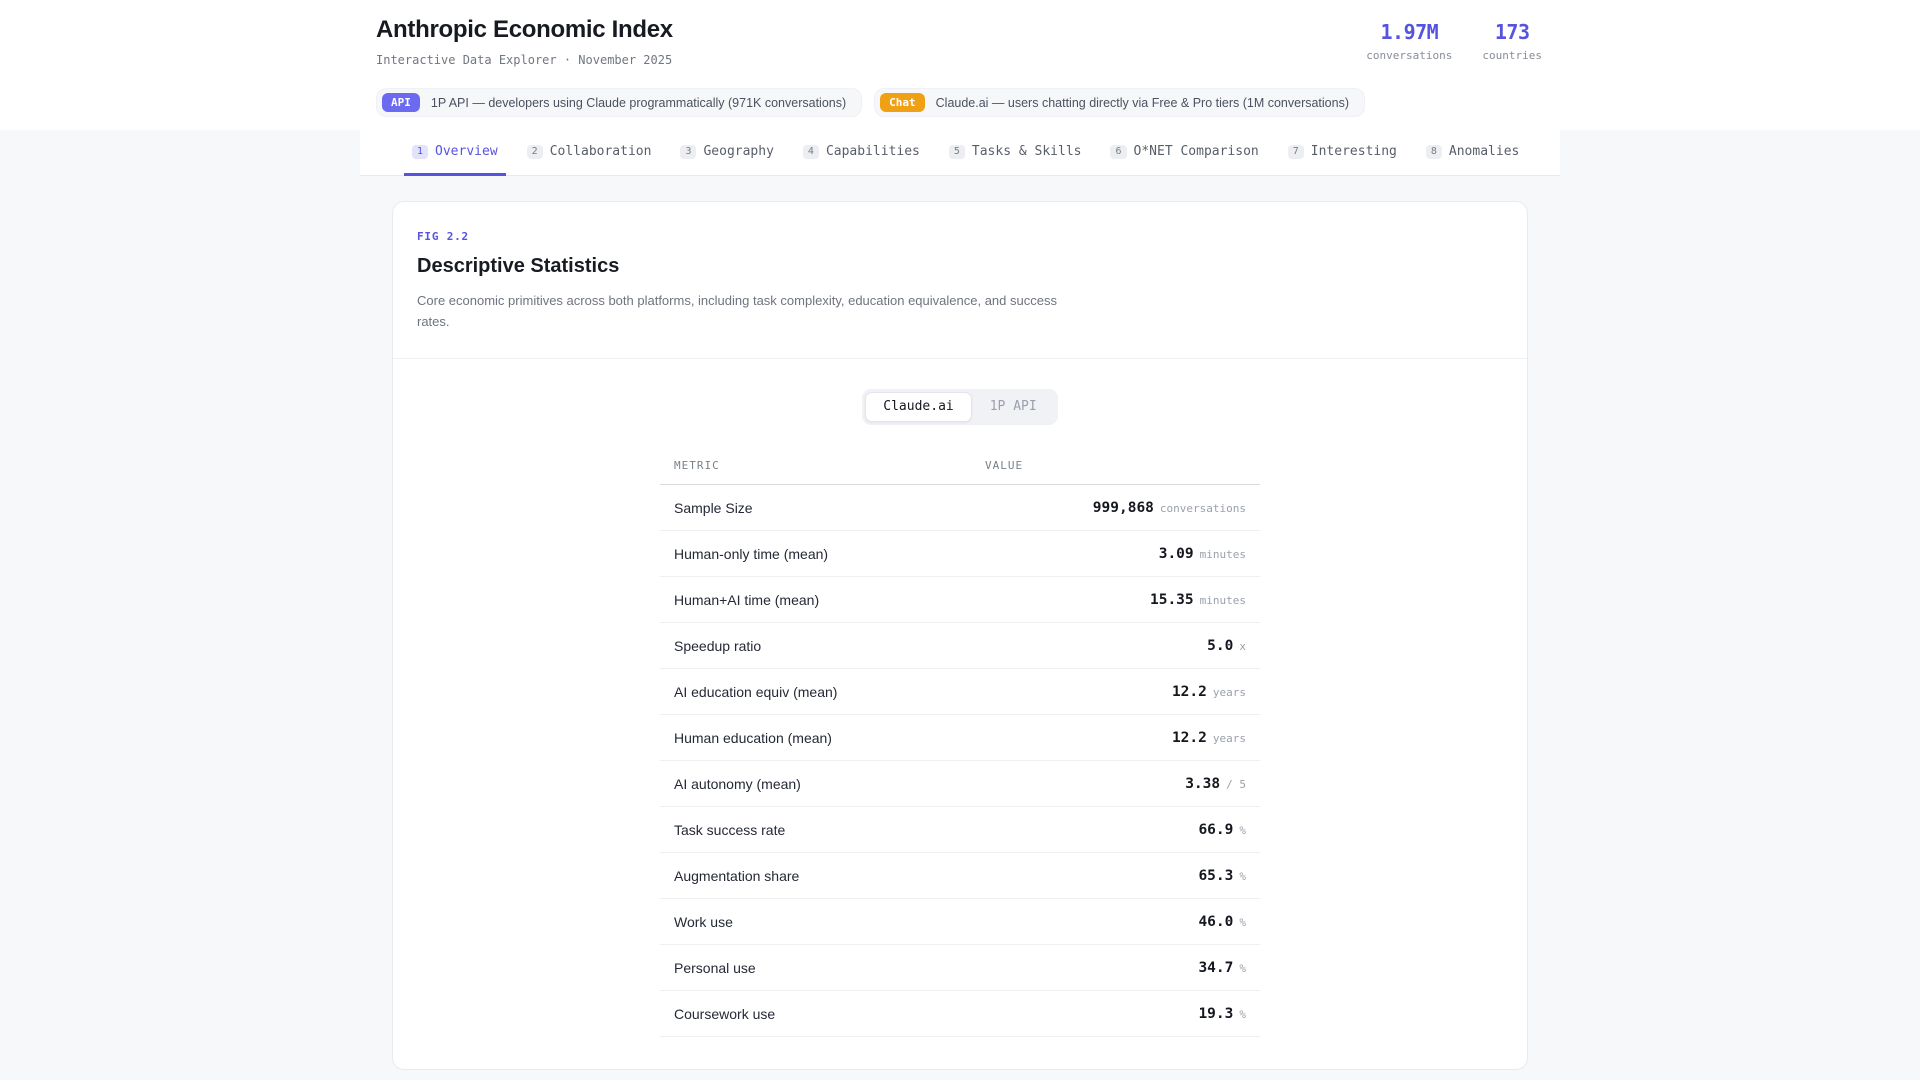 This screenshot has width=1920, height=1080. I want to click on metric-value: 3.09, so click(1176, 553).